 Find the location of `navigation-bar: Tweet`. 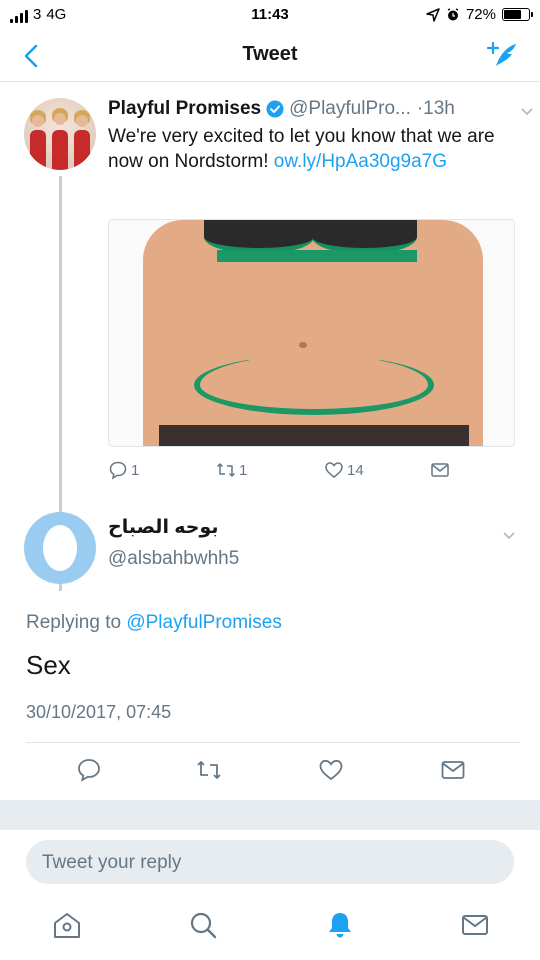

navigation-bar: Tweet is located at coordinates (270, 56).